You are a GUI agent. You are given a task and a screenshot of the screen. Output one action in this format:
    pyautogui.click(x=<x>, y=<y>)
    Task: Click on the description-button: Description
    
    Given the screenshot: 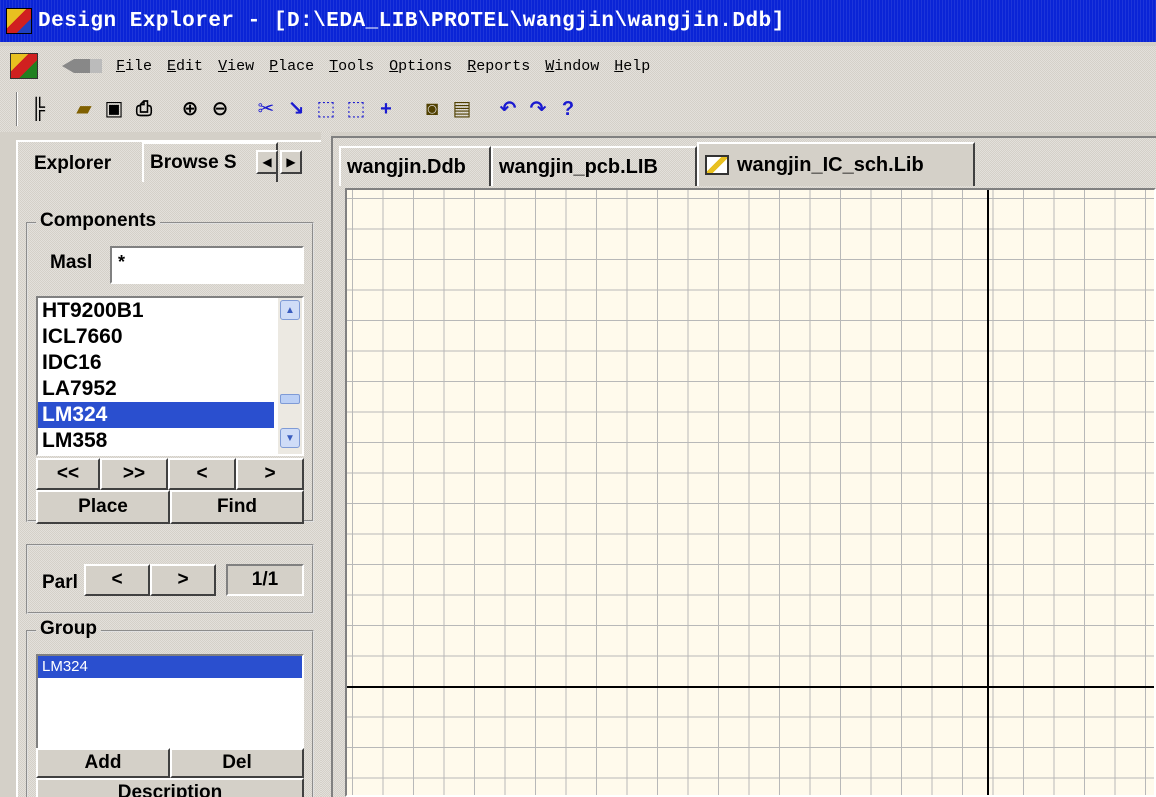 What is the action you would take?
    pyautogui.click(x=170, y=787)
    